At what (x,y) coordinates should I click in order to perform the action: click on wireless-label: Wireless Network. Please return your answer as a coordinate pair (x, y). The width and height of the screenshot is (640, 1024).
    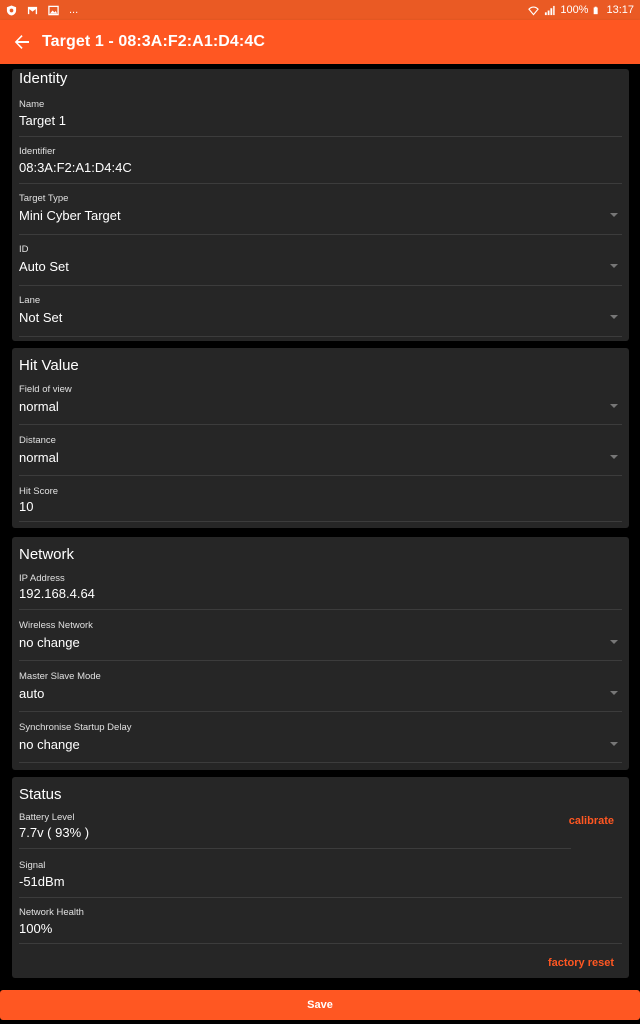
    Looking at the image, I should click on (56, 625).